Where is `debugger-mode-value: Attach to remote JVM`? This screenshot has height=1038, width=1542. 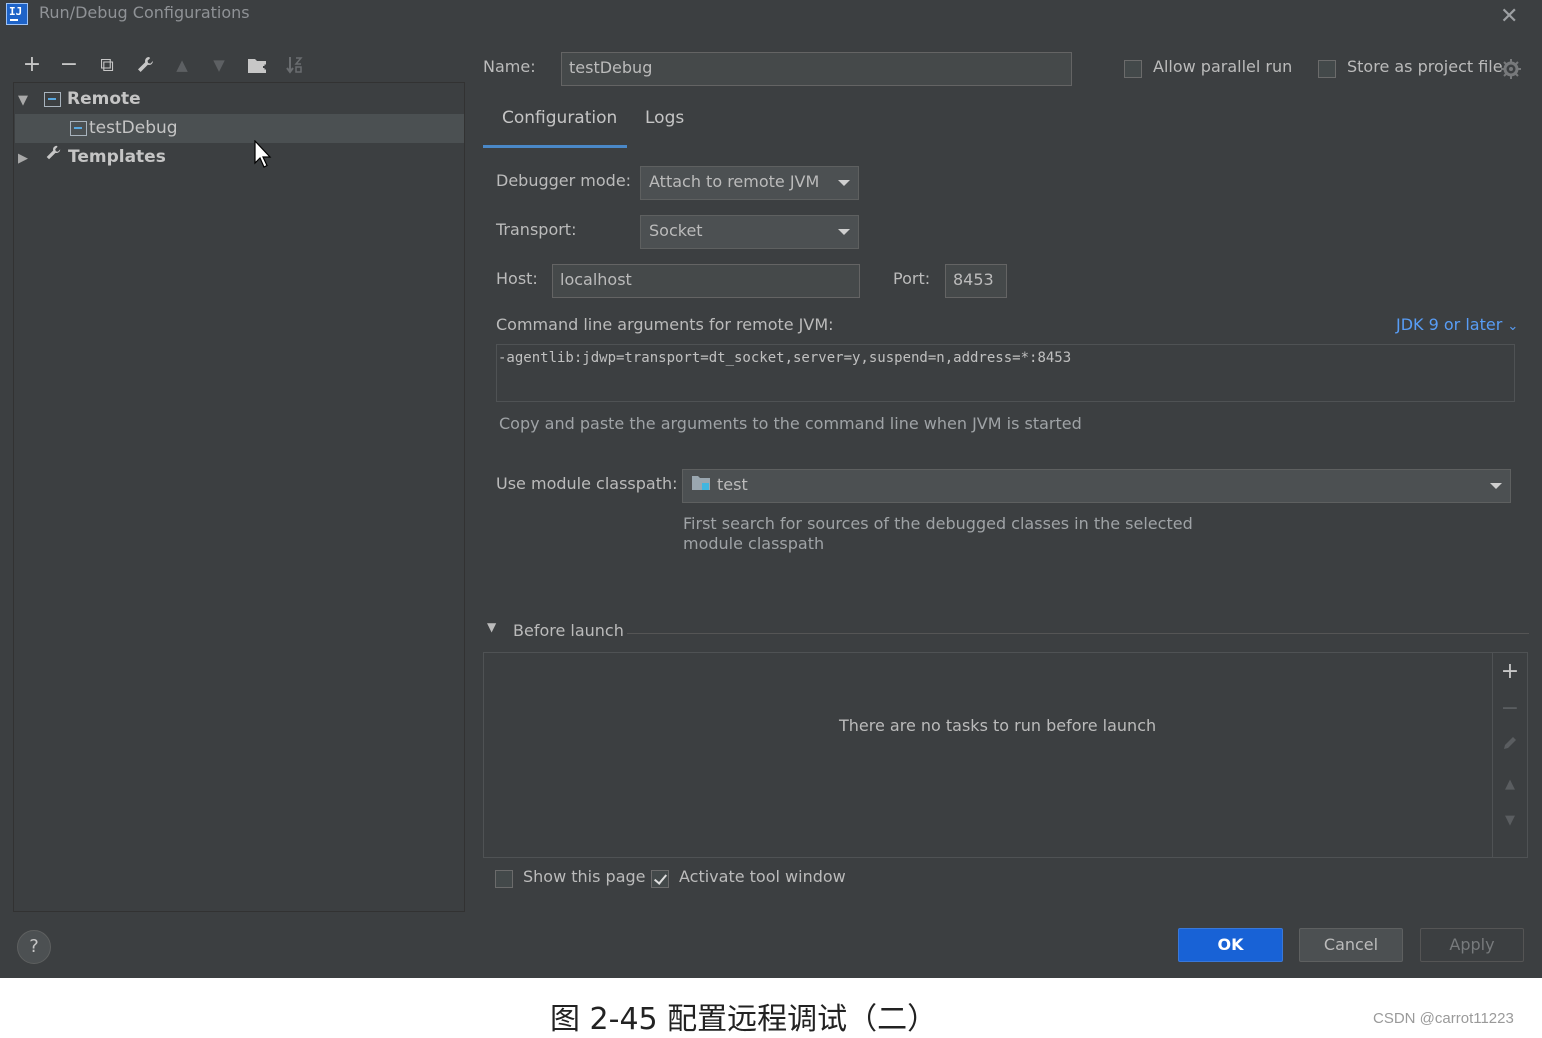 debugger-mode-value: Attach to remote JVM is located at coordinates (734, 181).